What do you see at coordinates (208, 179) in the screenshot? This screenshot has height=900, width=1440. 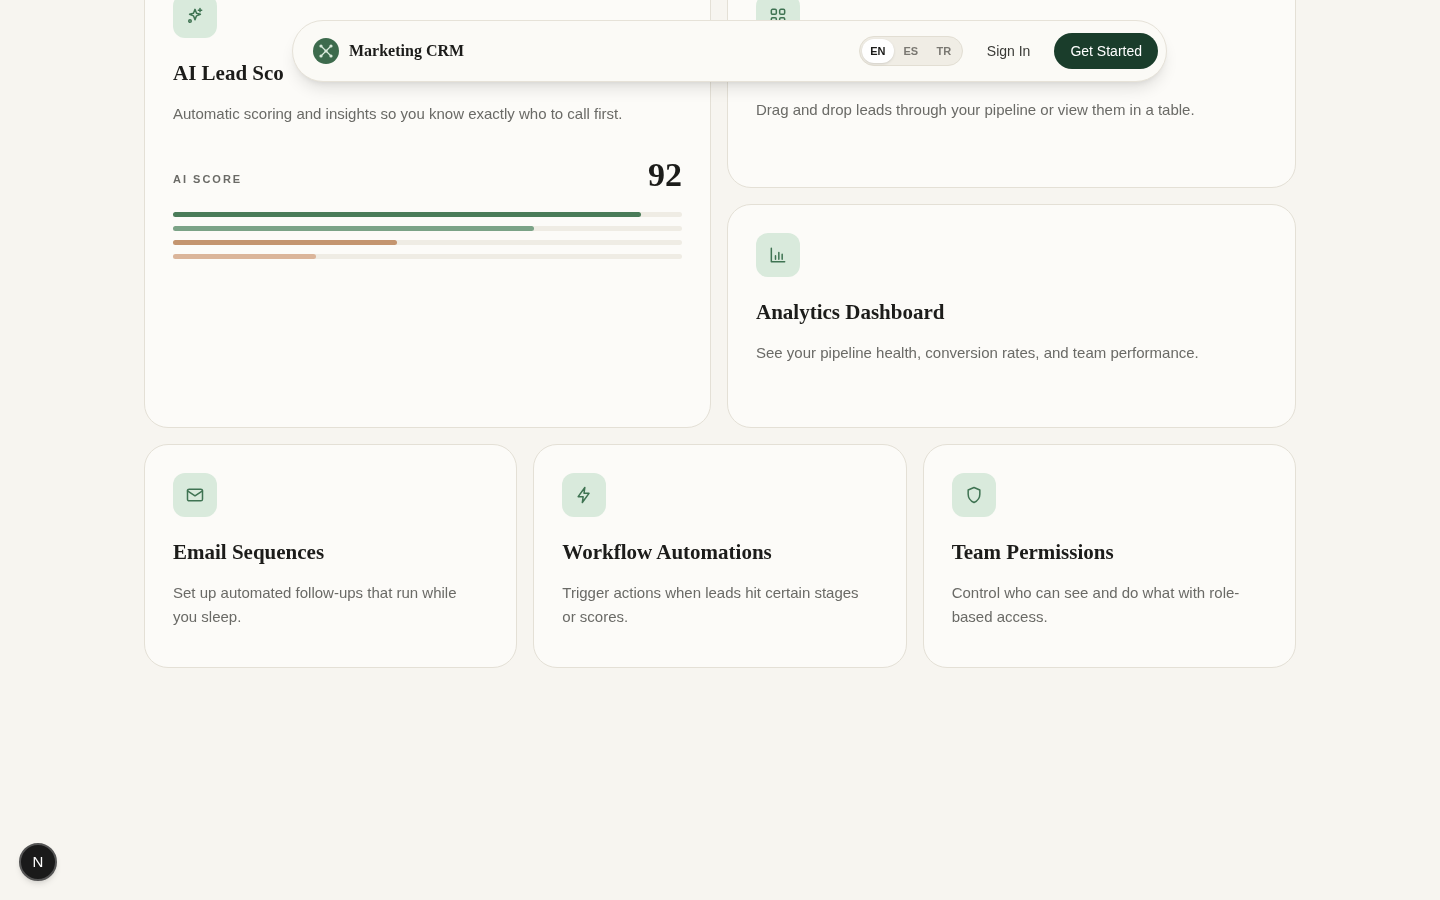 I see `score-label: AI SCORE` at bounding box center [208, 179].